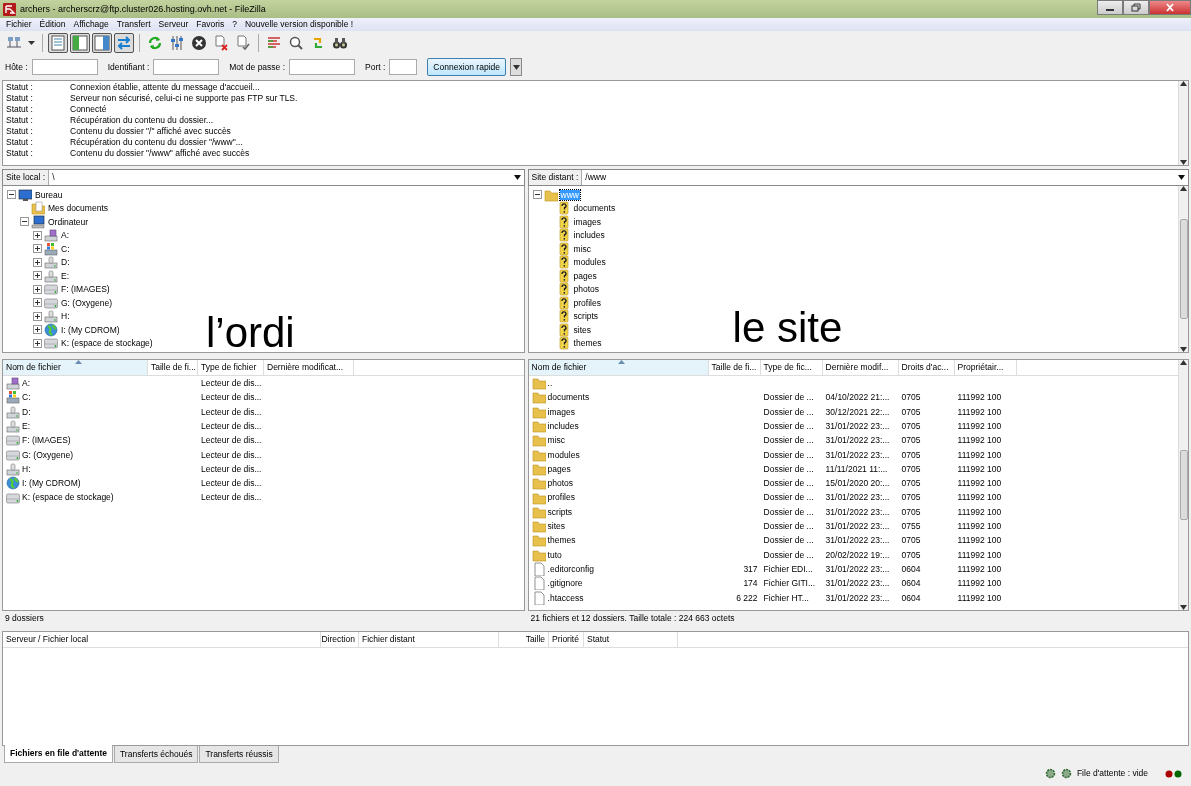 The image size is (1191, 786). What do you see at coordinates (568, 397) in the screenshot?
I see `file-name: documents` at bounding box center [568, 397].